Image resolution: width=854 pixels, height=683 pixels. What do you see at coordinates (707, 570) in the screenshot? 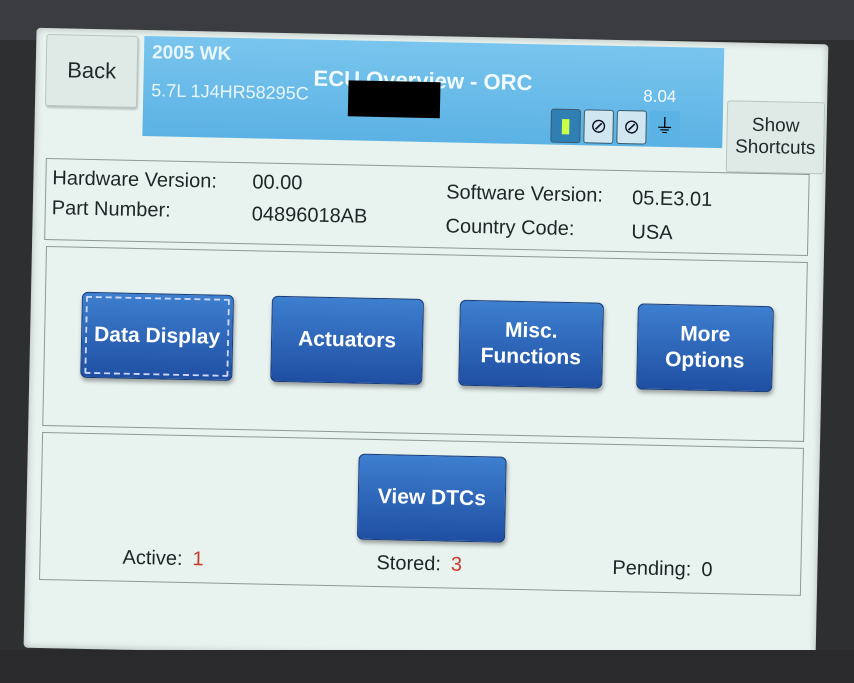
I see `pending-value: 0` at bounding box center [707, 570].